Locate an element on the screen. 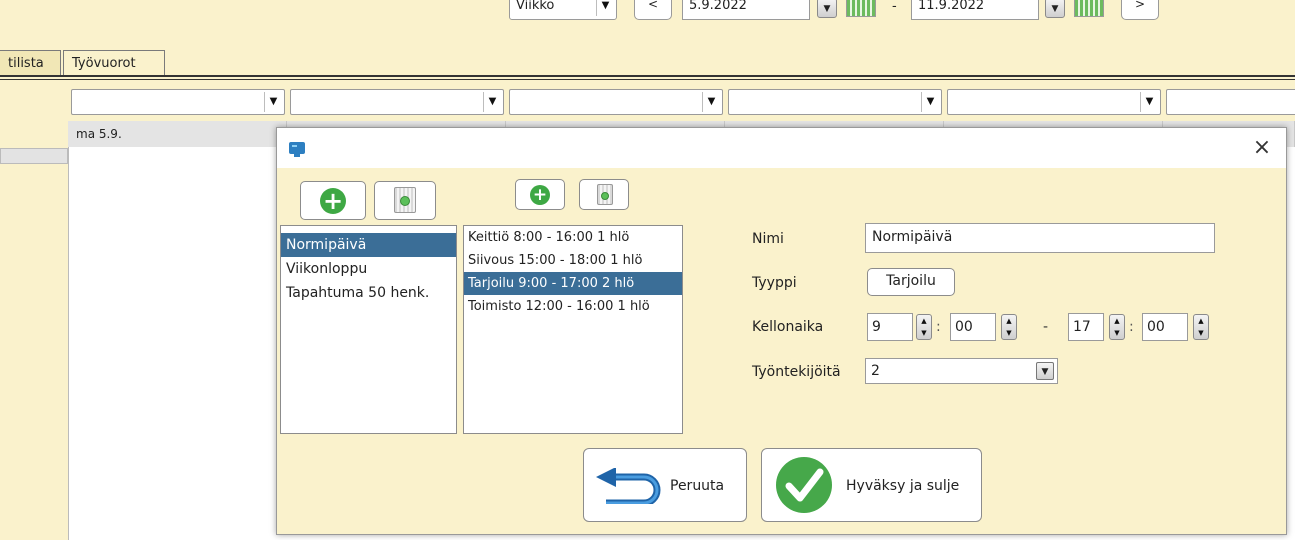 The image size is (1295, 540). app-icon is located at coordinates (297, 149).